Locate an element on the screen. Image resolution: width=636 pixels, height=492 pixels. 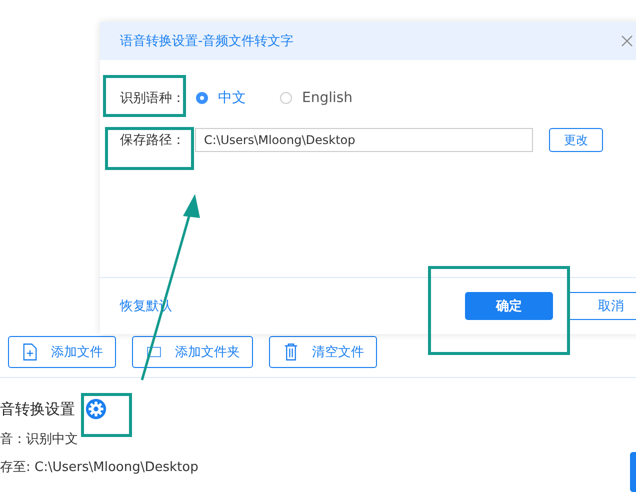
change-button: 更改 is located at coordinates (576, 140).